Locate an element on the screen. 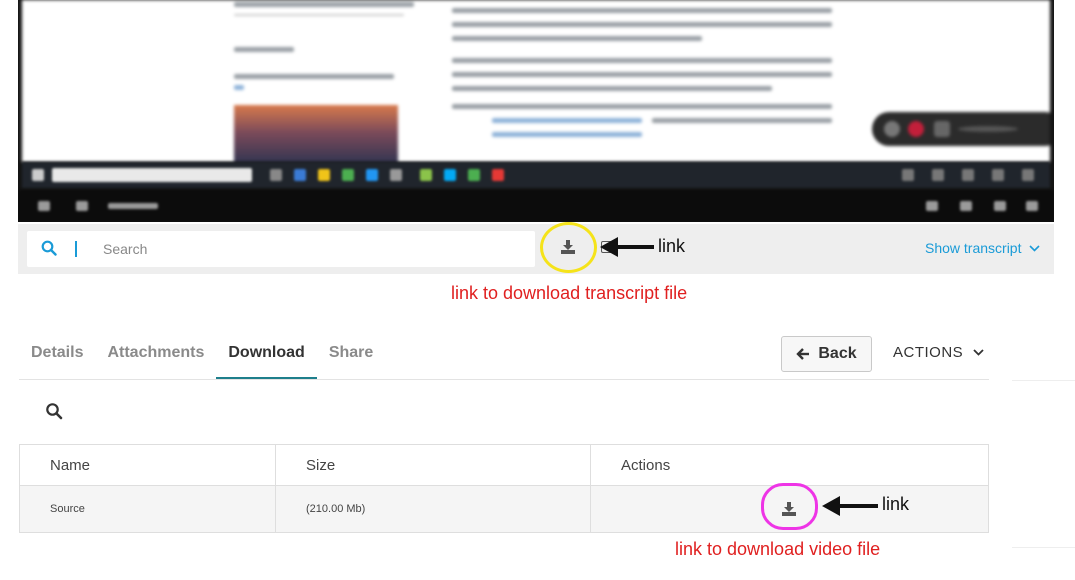  download-video-button is located at coordinates (789, 509).